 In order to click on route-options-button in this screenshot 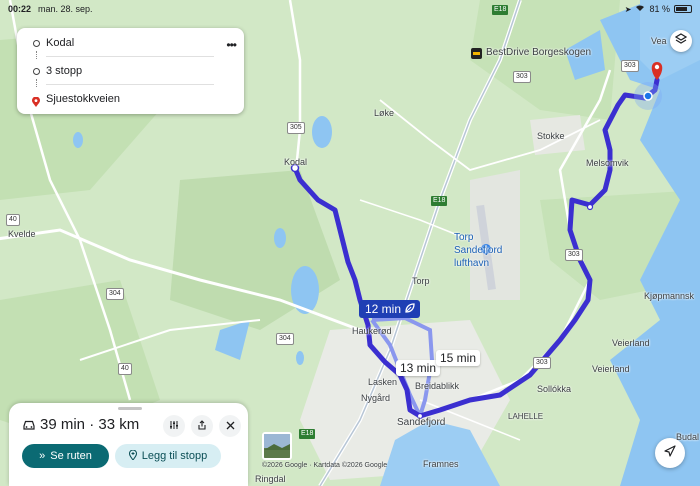, I will do `click(174, 426)`.